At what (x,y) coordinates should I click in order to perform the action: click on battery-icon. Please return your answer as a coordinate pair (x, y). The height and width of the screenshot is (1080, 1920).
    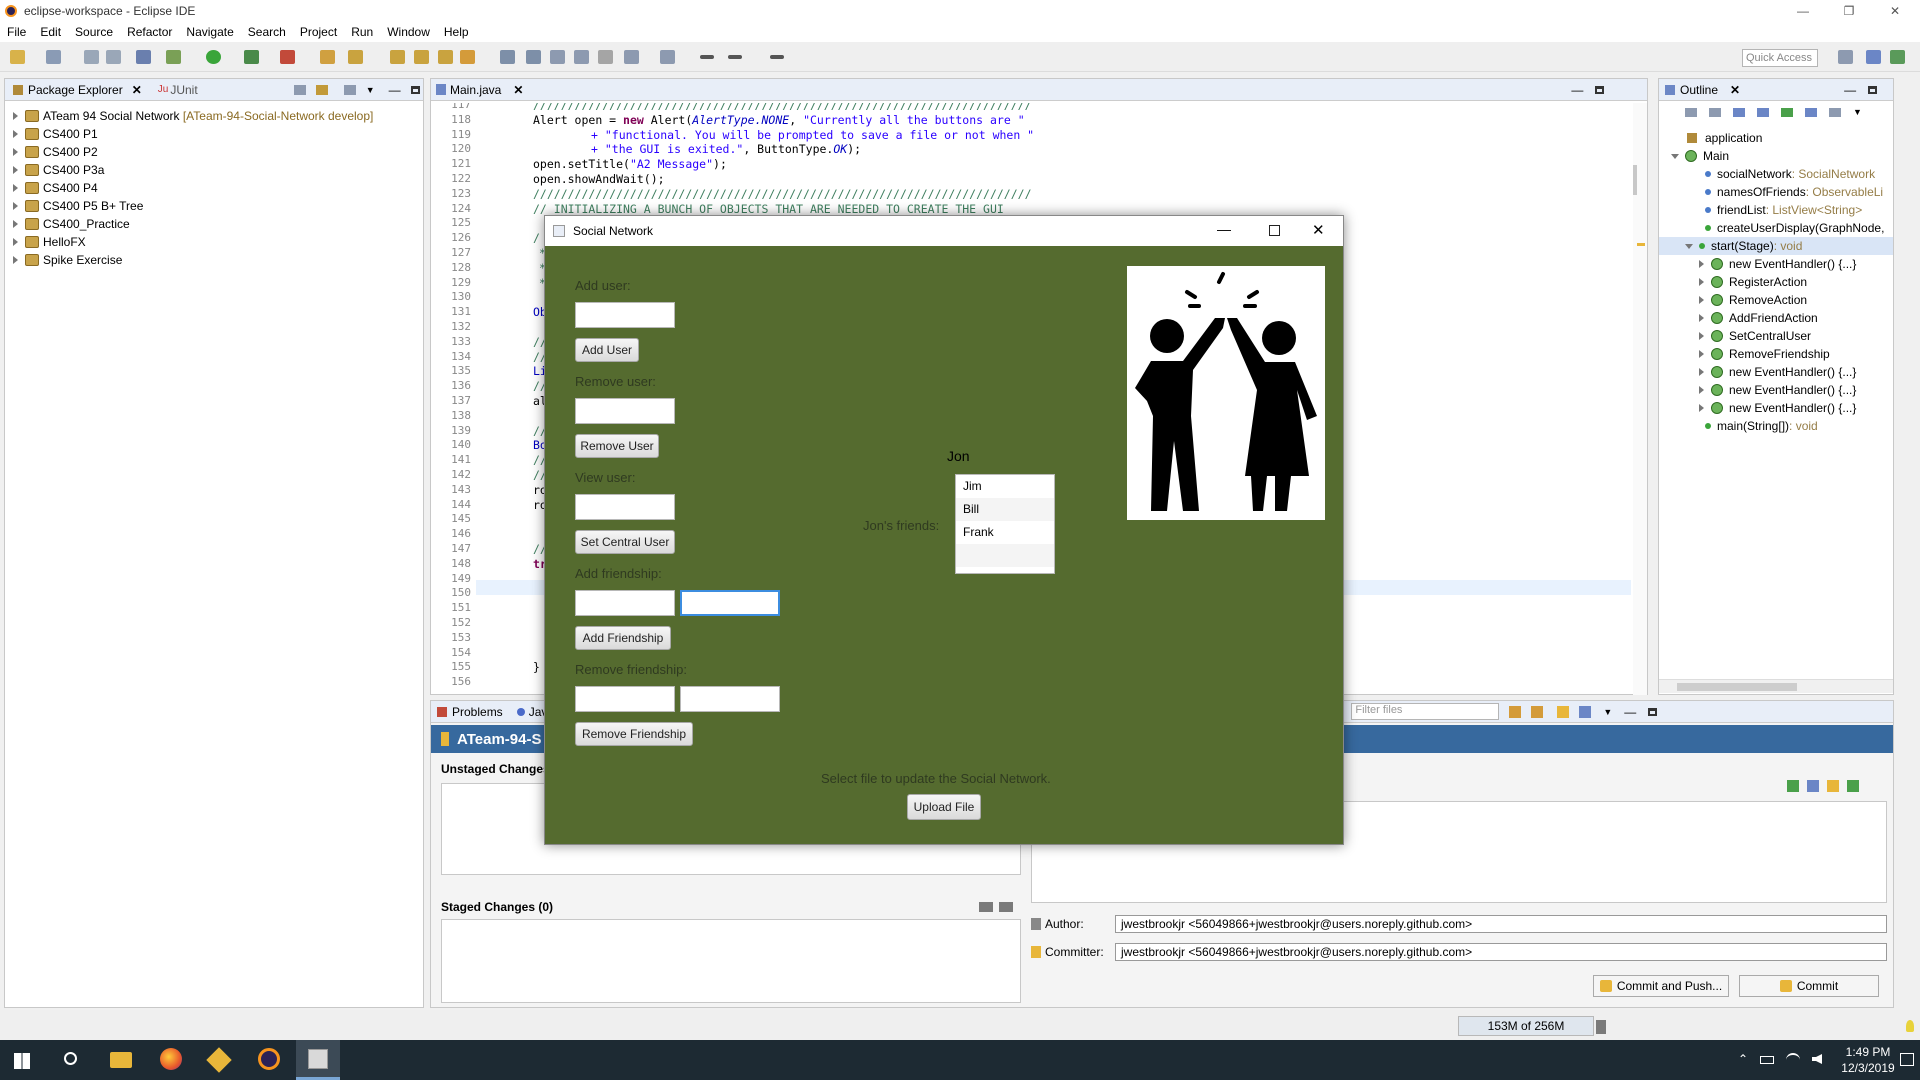
    Looking at the image, I should click on (1767, 1060).